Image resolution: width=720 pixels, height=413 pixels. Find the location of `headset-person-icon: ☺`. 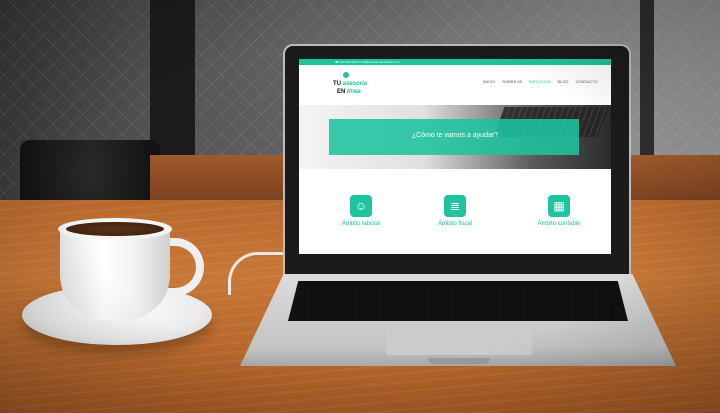

headset-person-icon: ☺ is located at coordinates (361, 206).